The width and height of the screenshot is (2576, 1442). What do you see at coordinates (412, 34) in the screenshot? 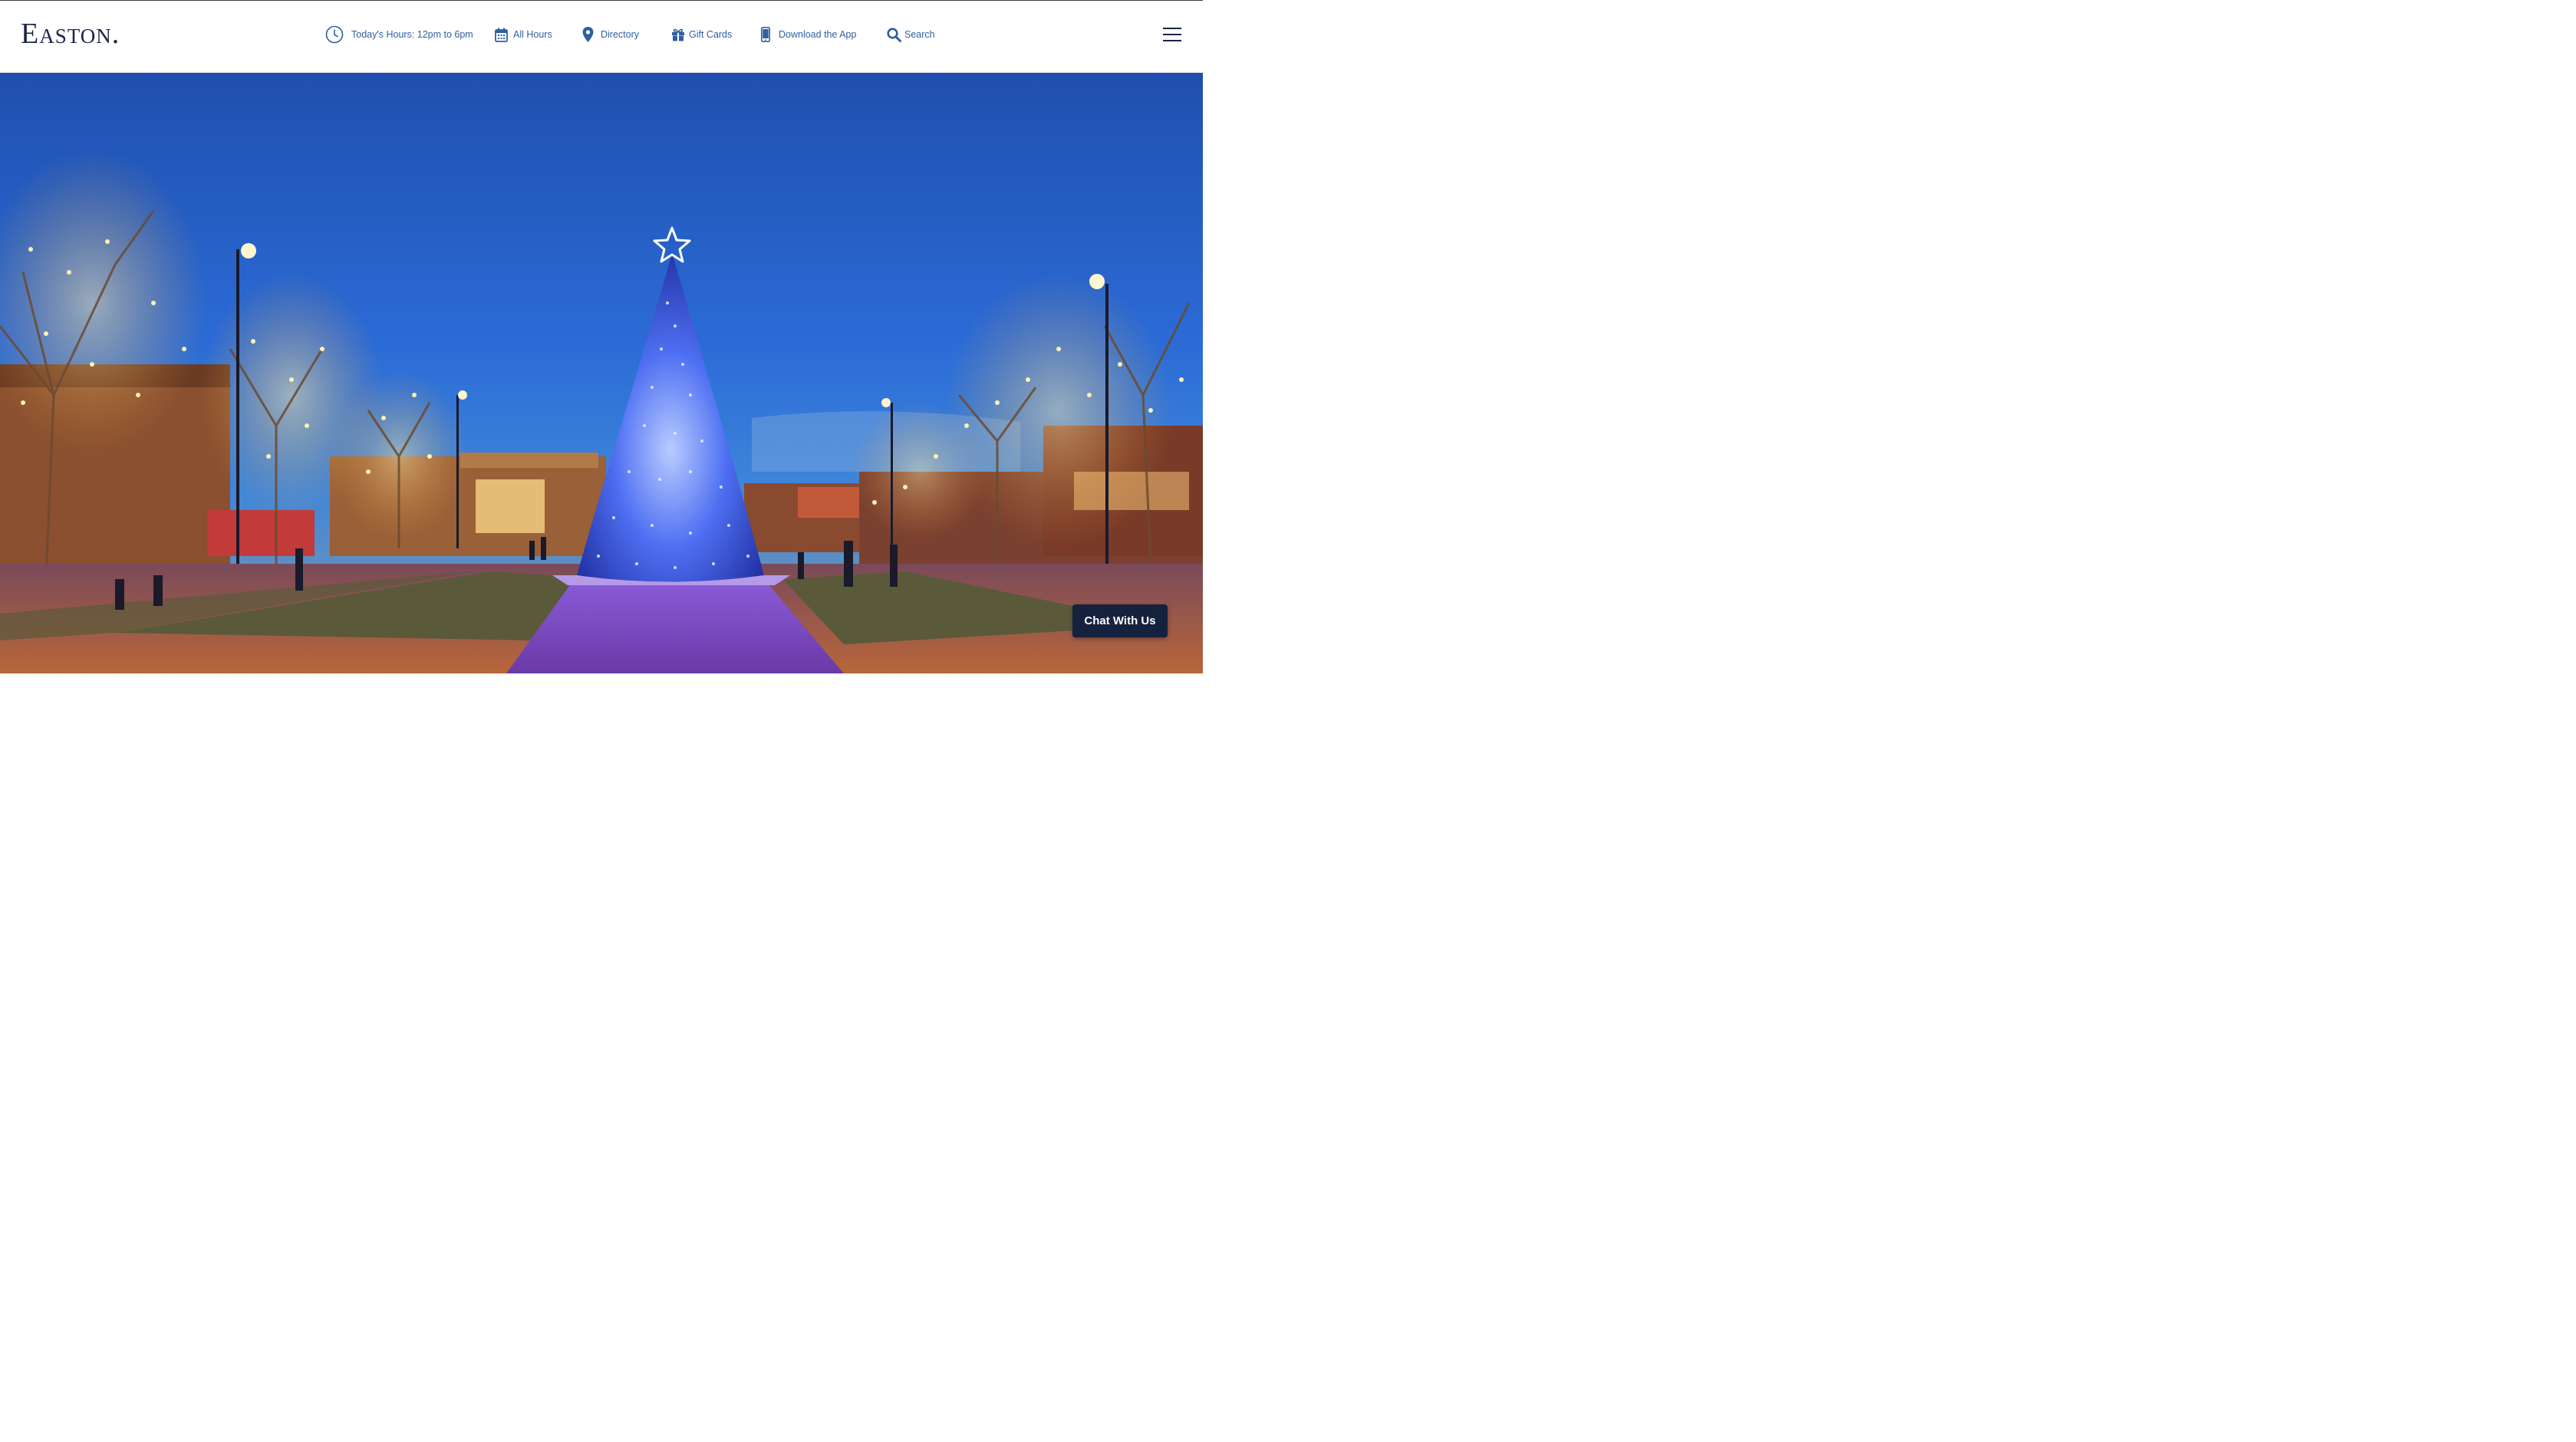
I see `nav-label-todays-hours: Today's Hours: 12pm to 6pm` at bounding box center [412, 34].